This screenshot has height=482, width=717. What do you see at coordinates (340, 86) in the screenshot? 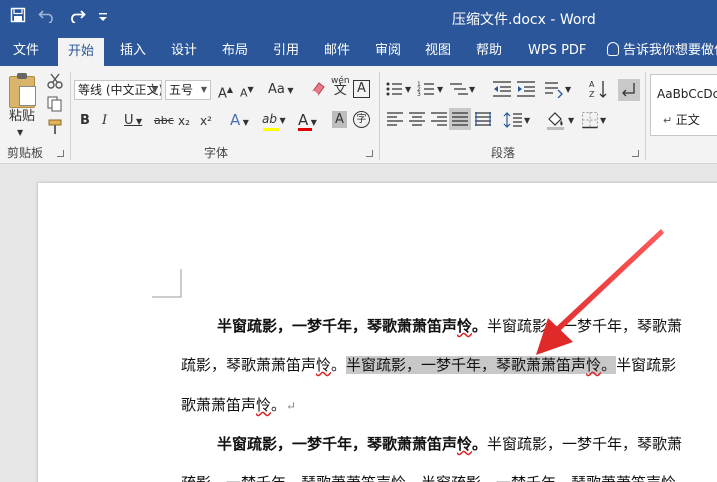
I see `phonetic-guide-button: wén 文` at bounding box center [340, 86].